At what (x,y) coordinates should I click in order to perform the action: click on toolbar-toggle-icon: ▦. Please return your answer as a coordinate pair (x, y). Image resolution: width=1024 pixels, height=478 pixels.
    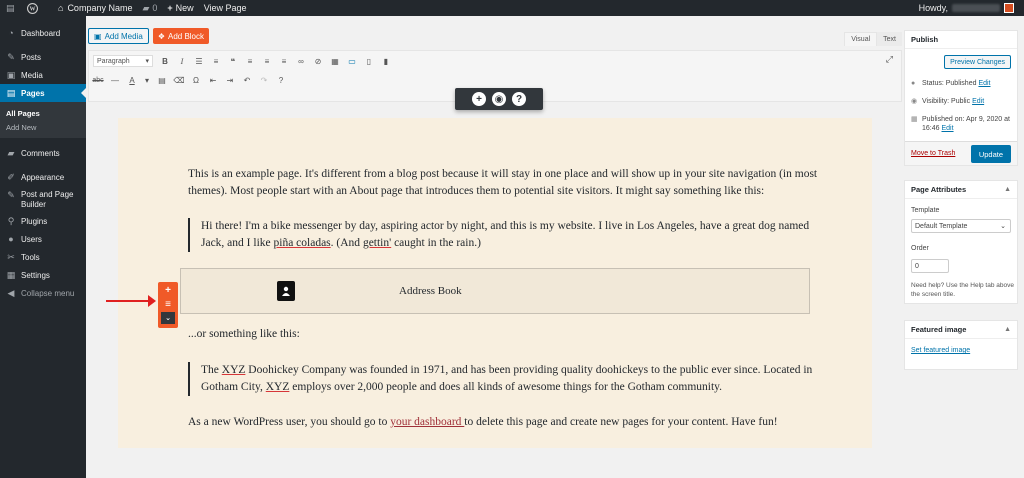
    Looking at the image, I should click on (335, 61).